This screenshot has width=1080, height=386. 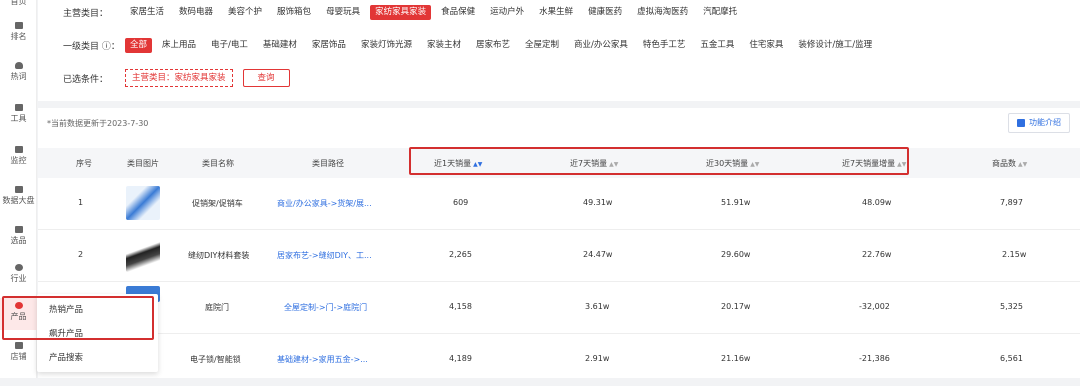 I want to click on sidebar-item-hotwords: 热词, so click(x=18, y=72).